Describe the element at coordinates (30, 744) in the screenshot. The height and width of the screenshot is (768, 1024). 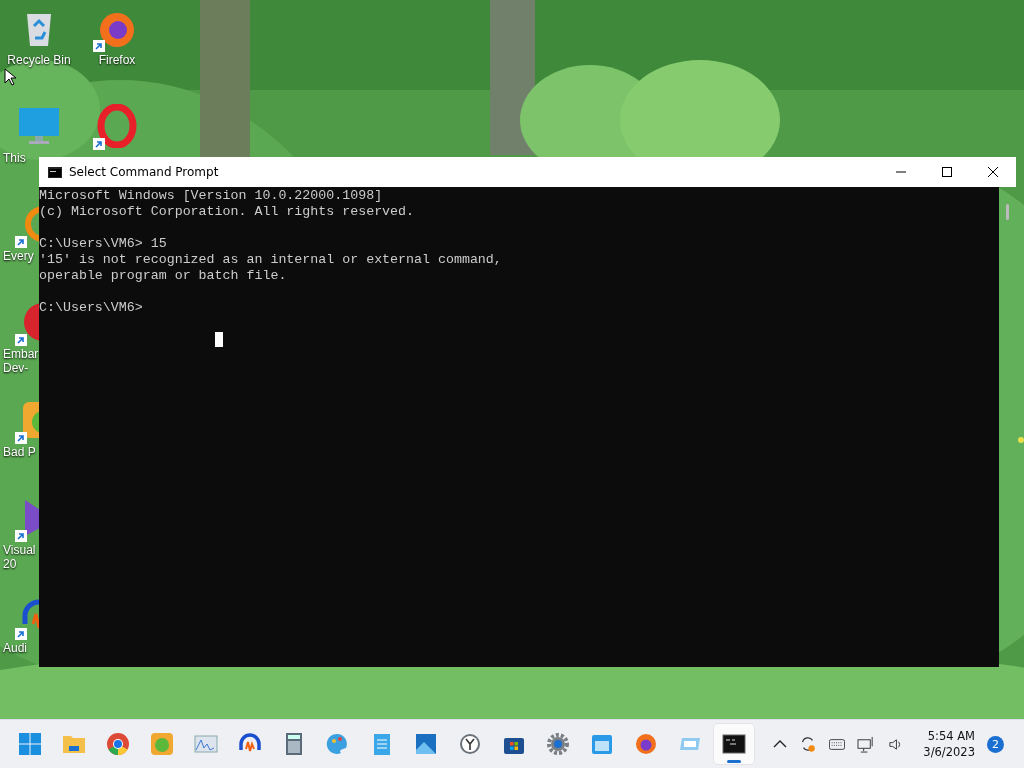
I see `windows-logo-icon` at that location.